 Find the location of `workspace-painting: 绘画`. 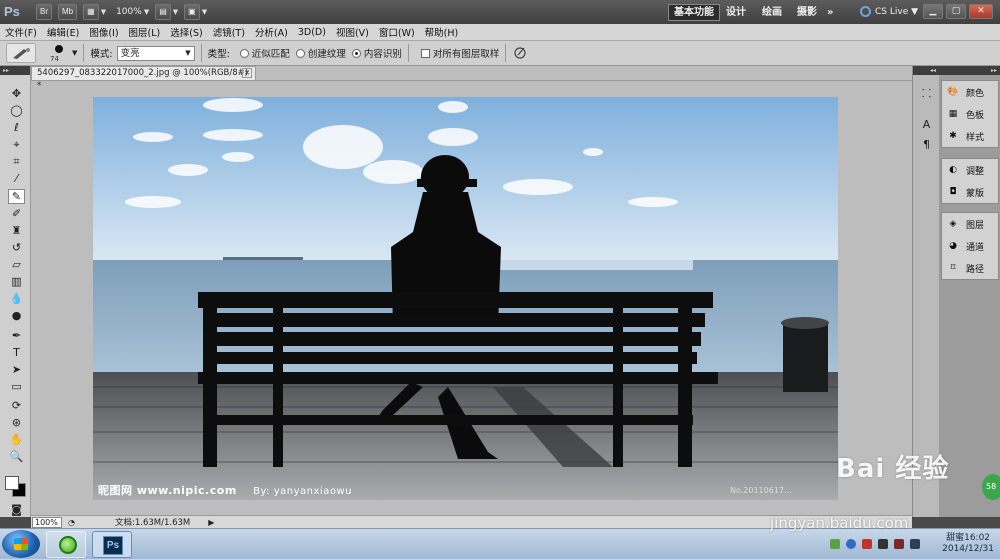

workspace-painting: 绘画 is located at coordinates (772, 12).